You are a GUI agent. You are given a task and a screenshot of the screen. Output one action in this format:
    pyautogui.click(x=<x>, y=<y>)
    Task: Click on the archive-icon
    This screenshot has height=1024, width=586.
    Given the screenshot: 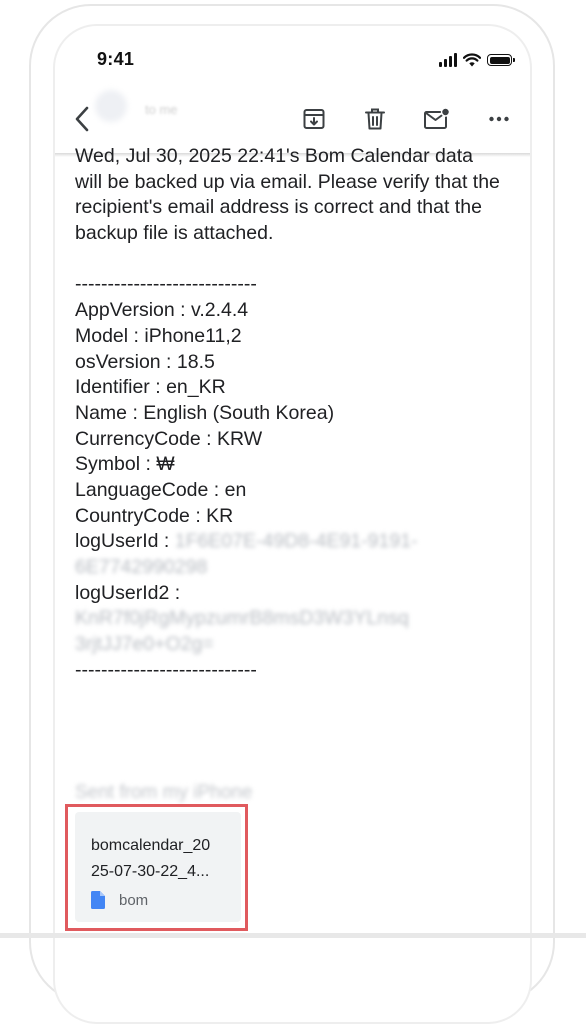 What is the action you would take?
    pyautogui.click(x=314, y=119)
    